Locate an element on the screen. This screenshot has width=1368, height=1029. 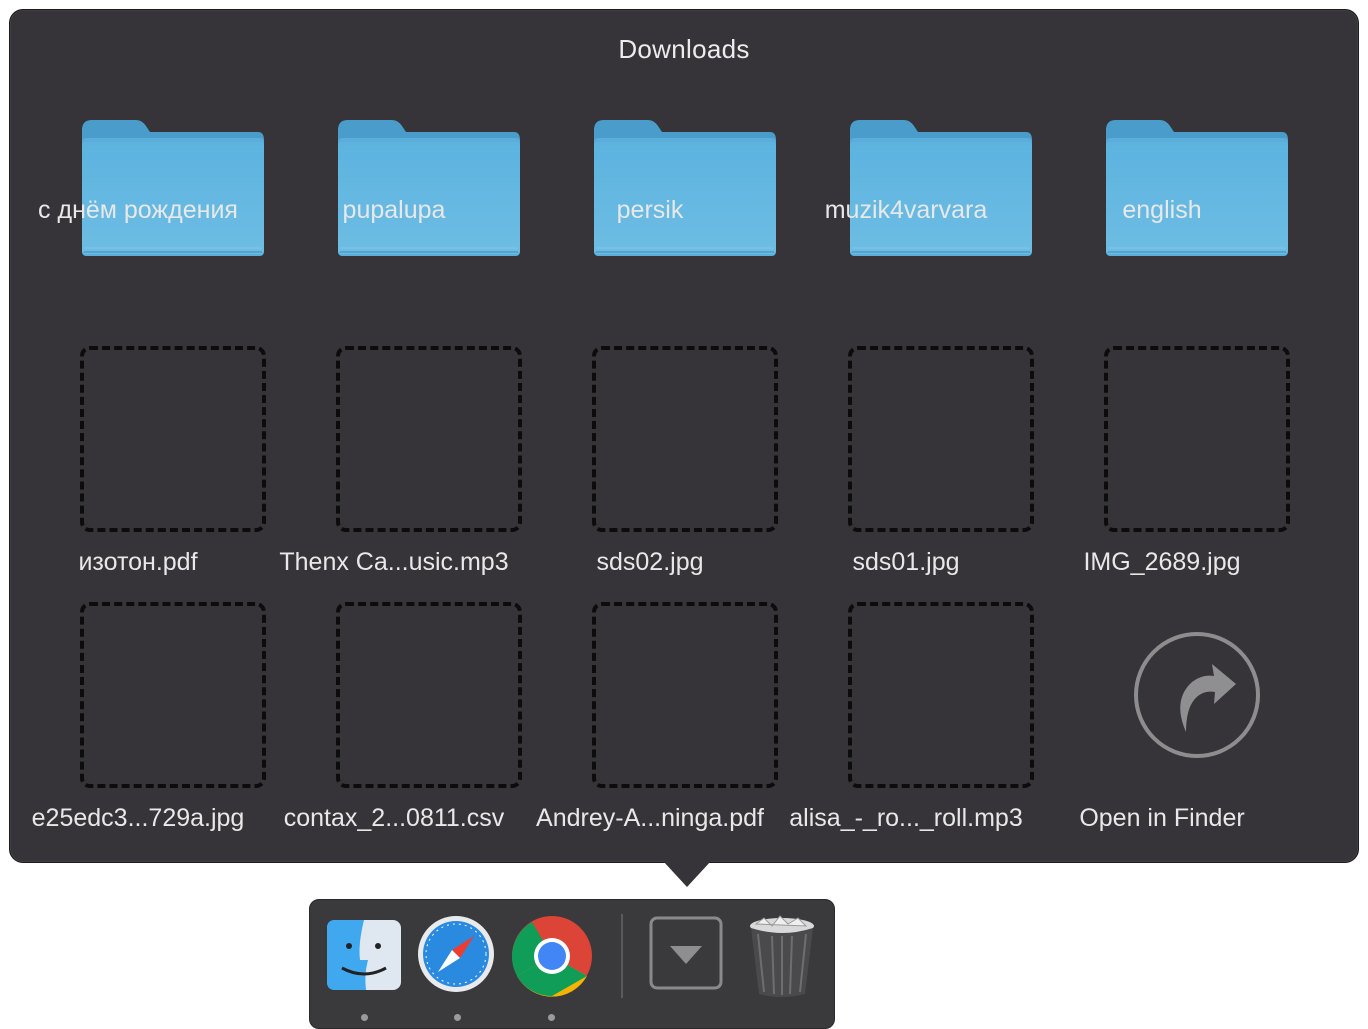
dock-item-finder is located at coordinates (364, 967).